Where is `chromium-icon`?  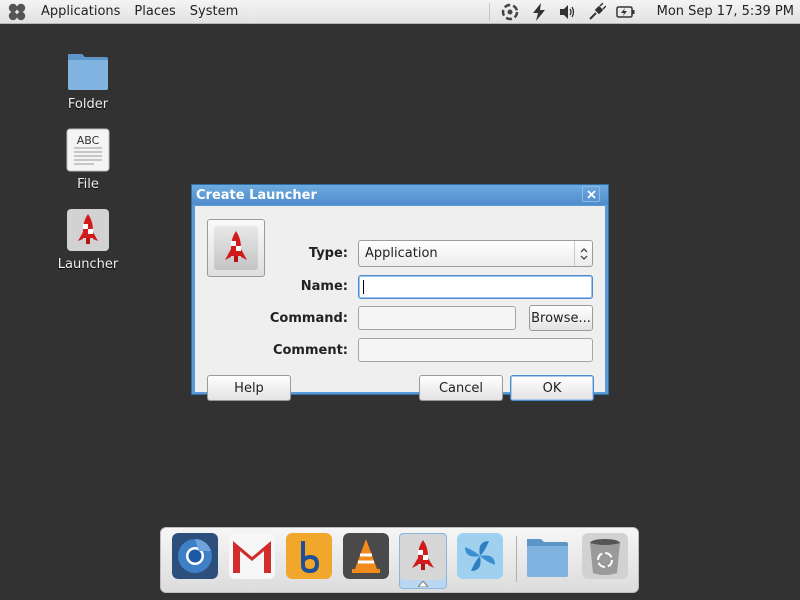 chromium-icon is located at coordinates (195, 556).